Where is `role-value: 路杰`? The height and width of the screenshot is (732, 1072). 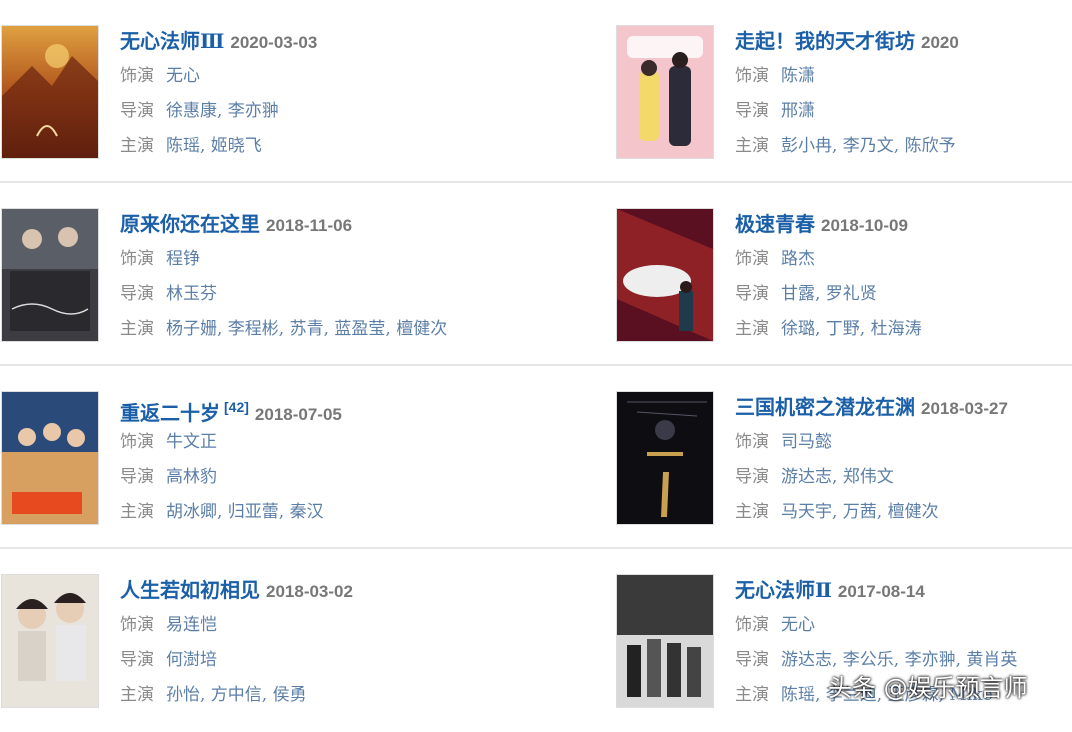
role-value: 路杰 is located at coordinates (798, 259).